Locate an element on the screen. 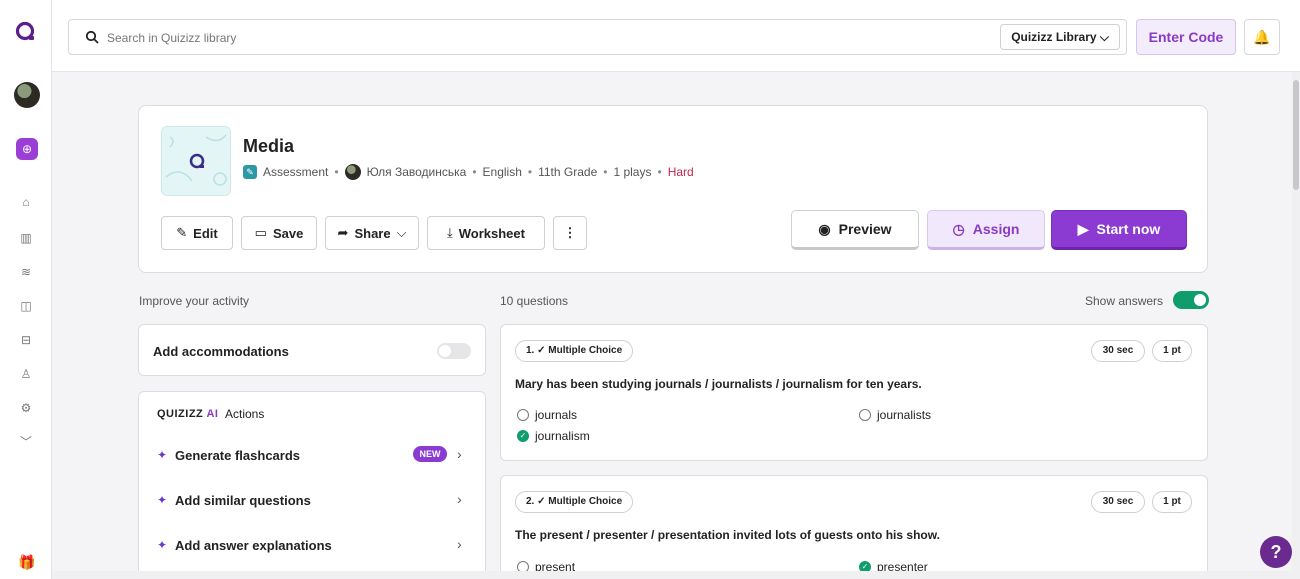 The height and width of the screenshot is (579, 1300). ai-brand-suffix: AI is located at coordinates (212, 414).